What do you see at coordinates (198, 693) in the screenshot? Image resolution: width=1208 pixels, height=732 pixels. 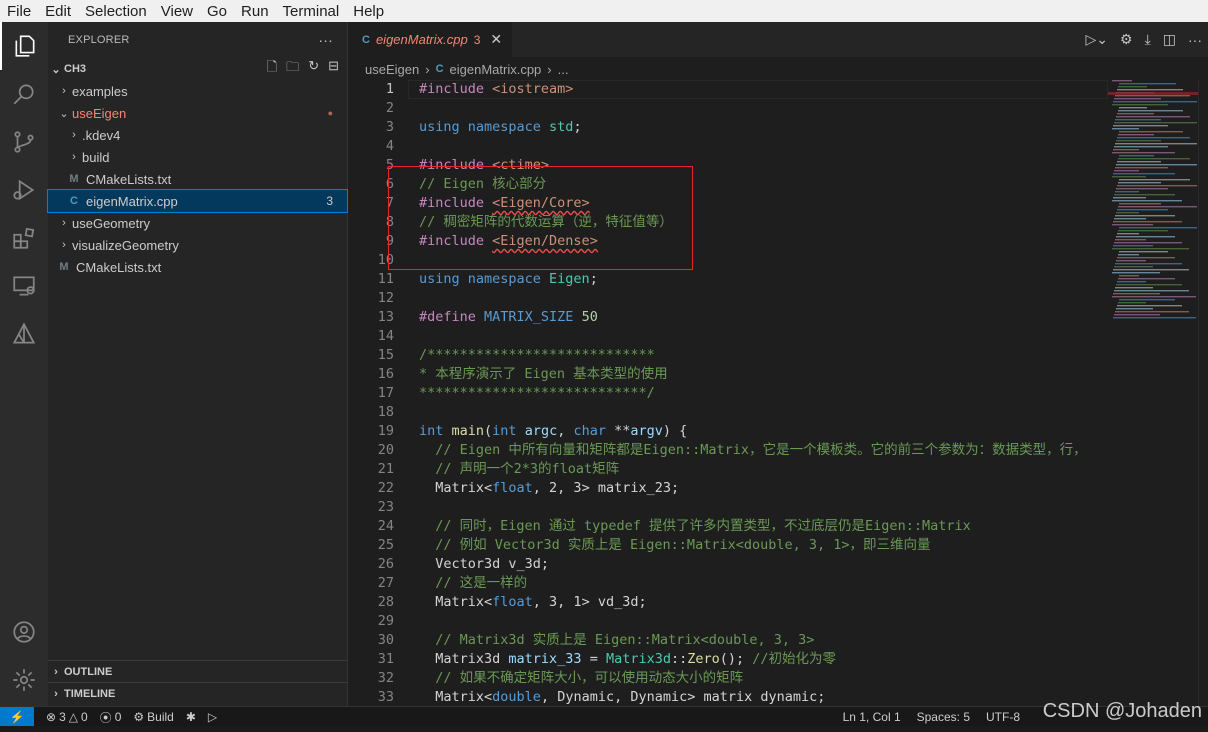 I see `timeline-section: › TIMELINE` at bounding box center [198, 693].